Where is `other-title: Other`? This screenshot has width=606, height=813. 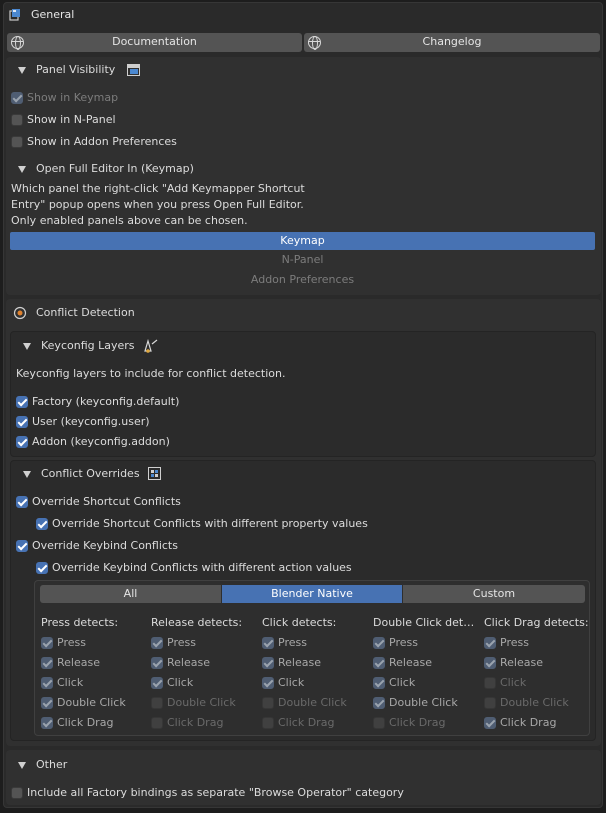 other-title: Other is located at coordinates (51, 765).